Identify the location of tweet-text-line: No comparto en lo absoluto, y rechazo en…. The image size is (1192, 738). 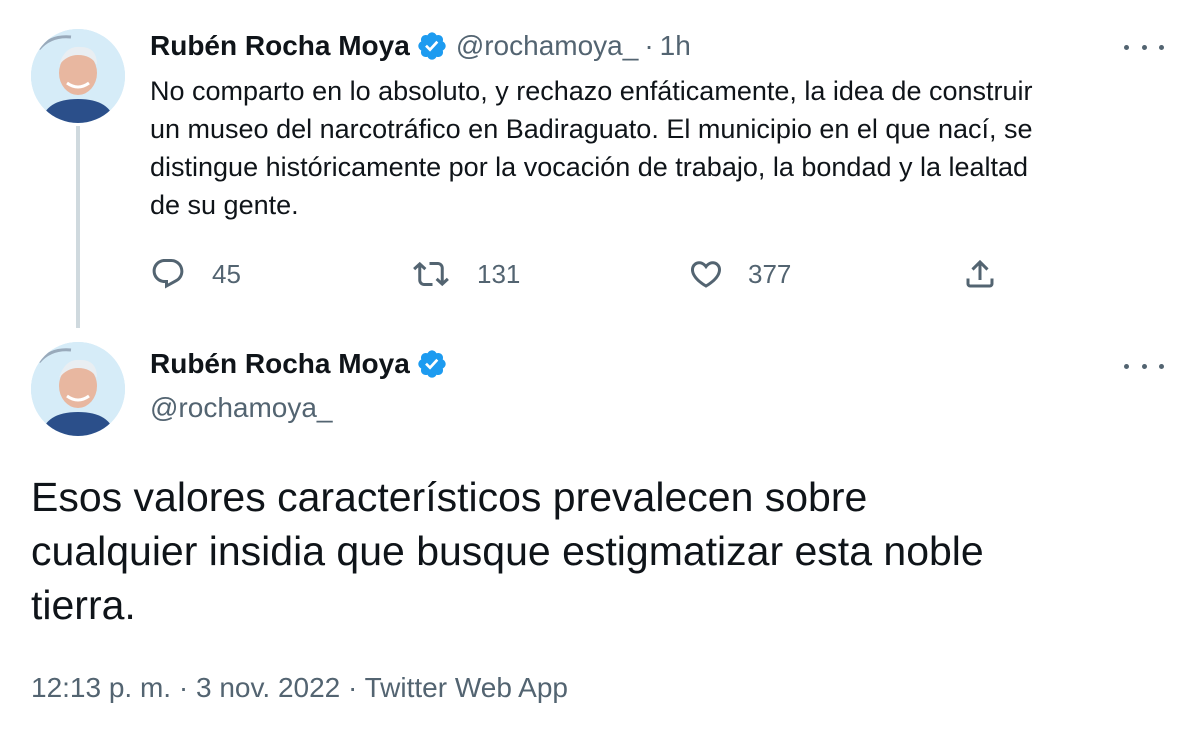
(591, 91).